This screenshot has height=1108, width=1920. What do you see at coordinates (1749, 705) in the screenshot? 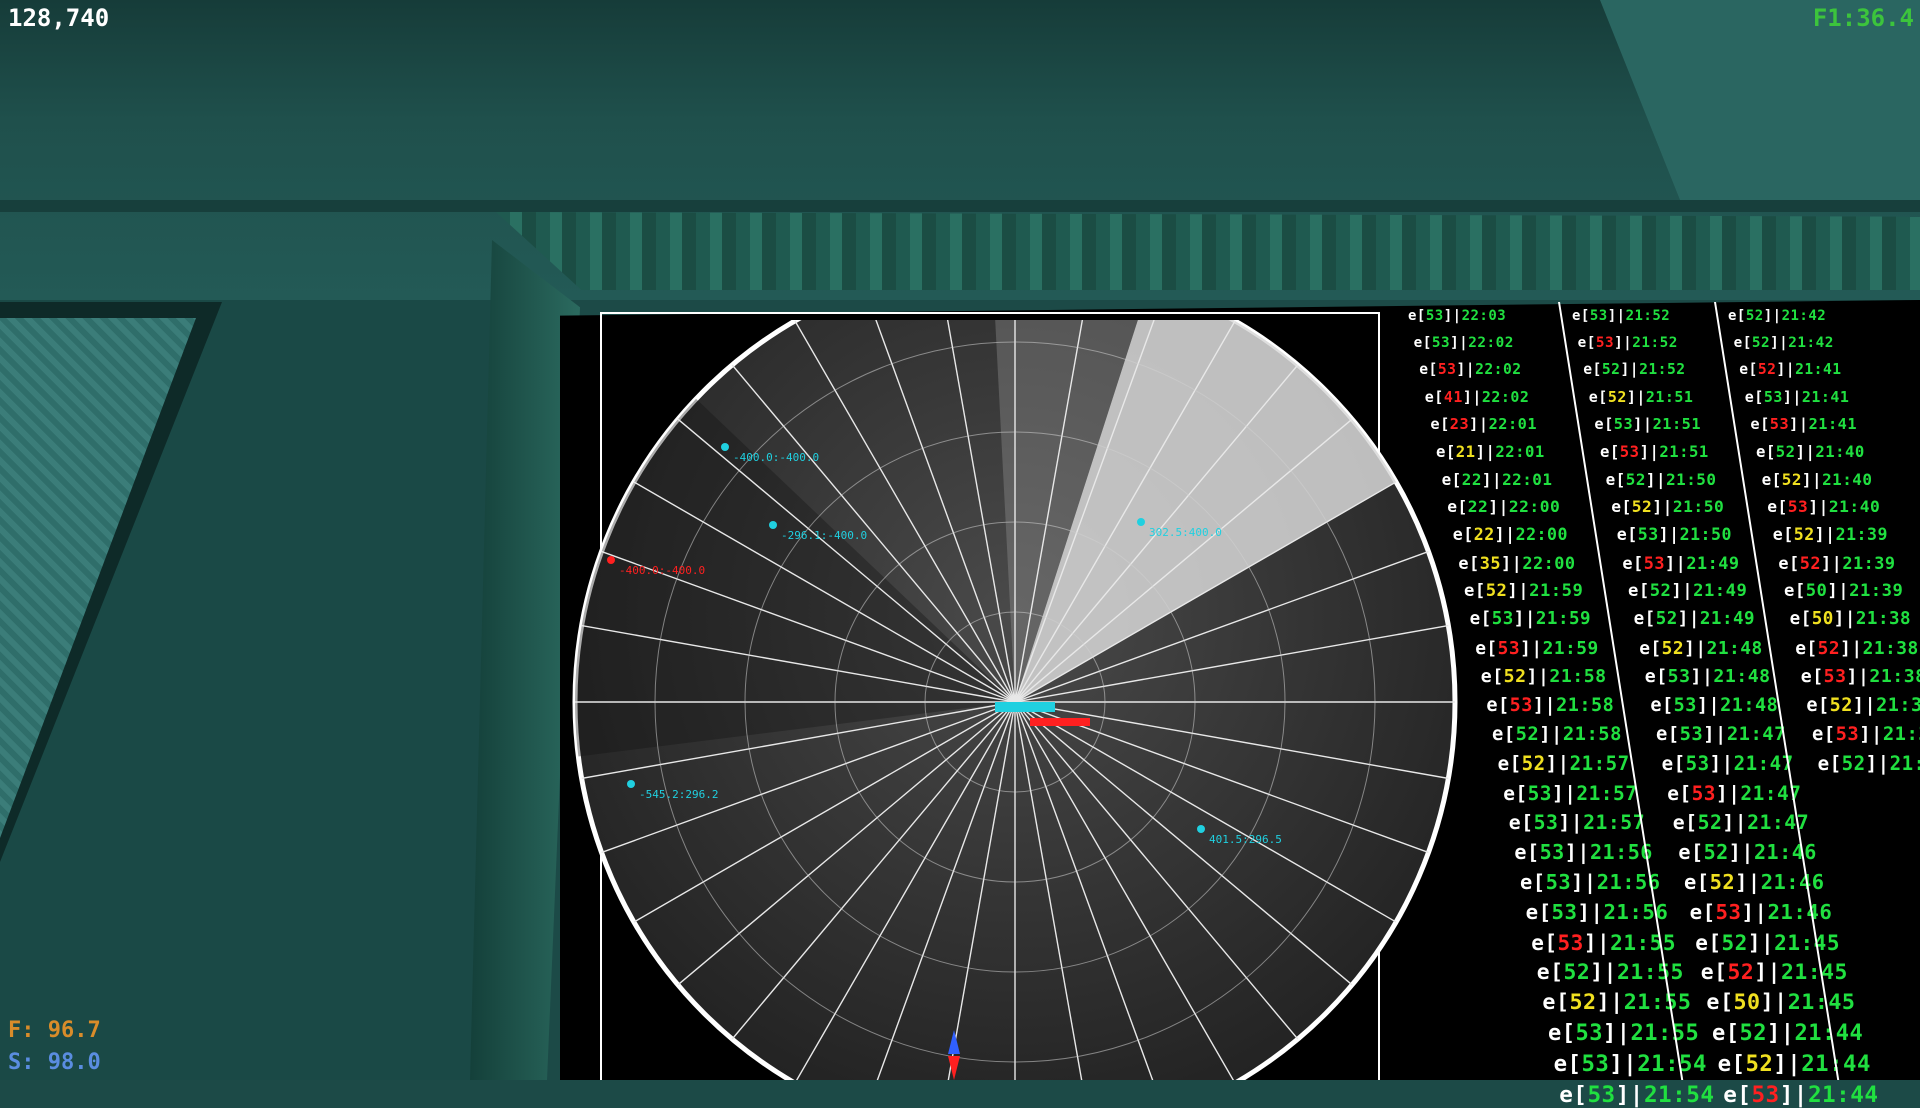
I see `log-entry-time: 21:48` at bounding box center [1749, 705].